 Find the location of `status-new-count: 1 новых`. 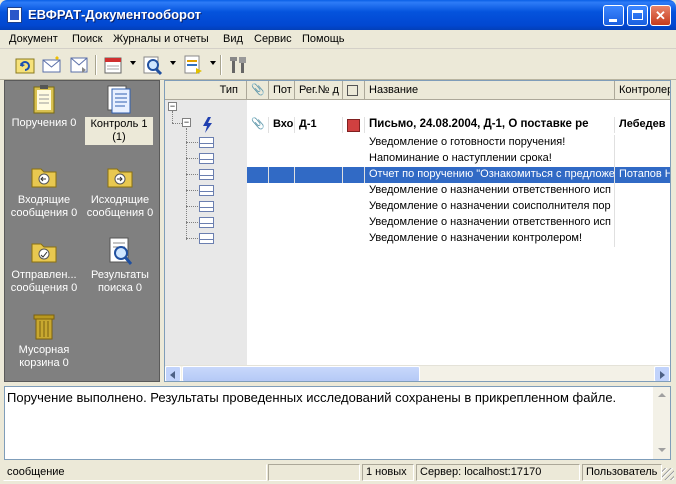

status-new-count: 1 новых is located at coordinates (388, 472).